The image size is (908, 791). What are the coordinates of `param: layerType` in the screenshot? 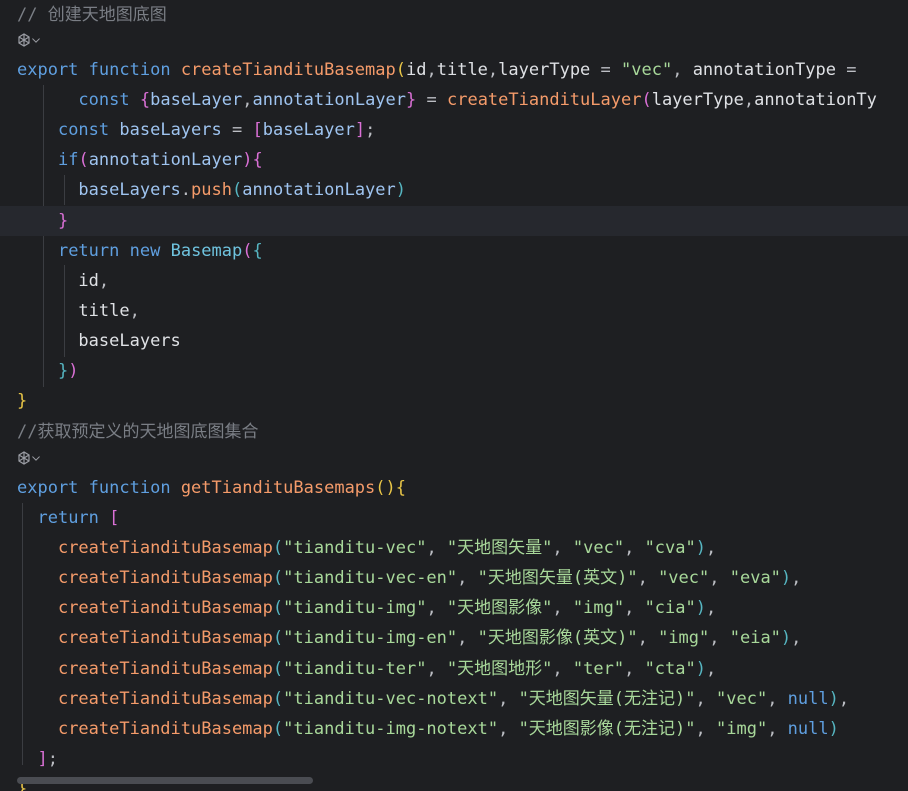 It's located at (544, 70).